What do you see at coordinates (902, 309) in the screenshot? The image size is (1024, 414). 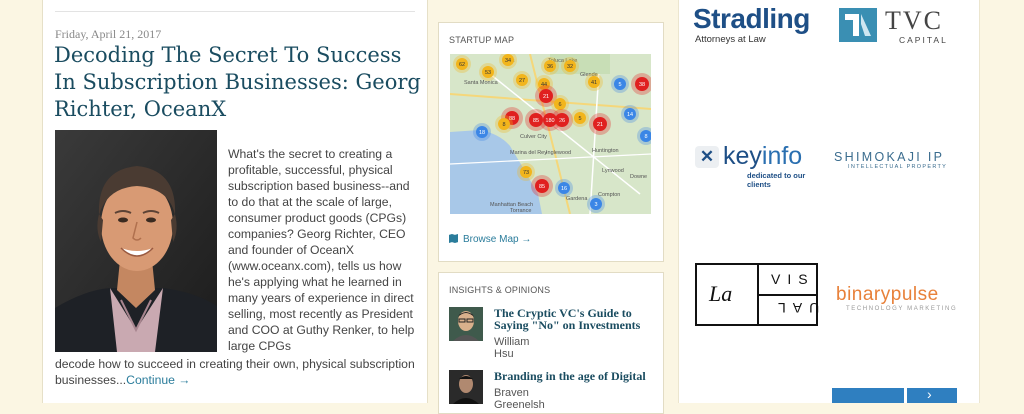 I see `binarypulse-tagline: TECHNOLOGY MARKETING` at bounding box center [902, 309].